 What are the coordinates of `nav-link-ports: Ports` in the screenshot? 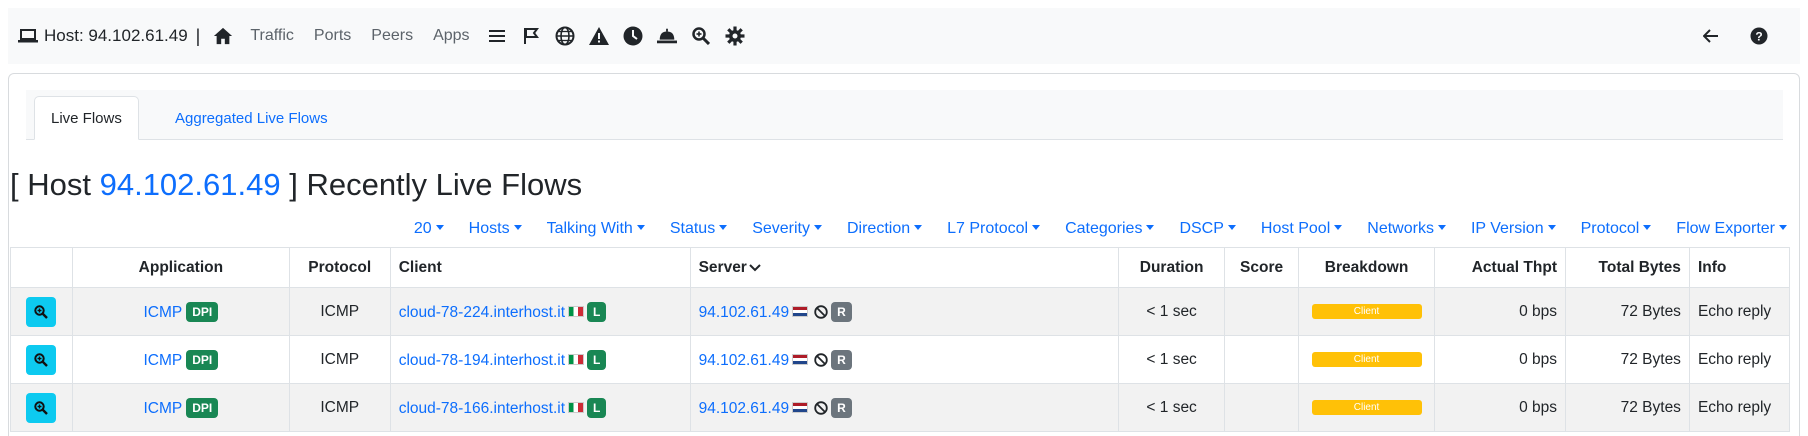 It's located at (332, 36).